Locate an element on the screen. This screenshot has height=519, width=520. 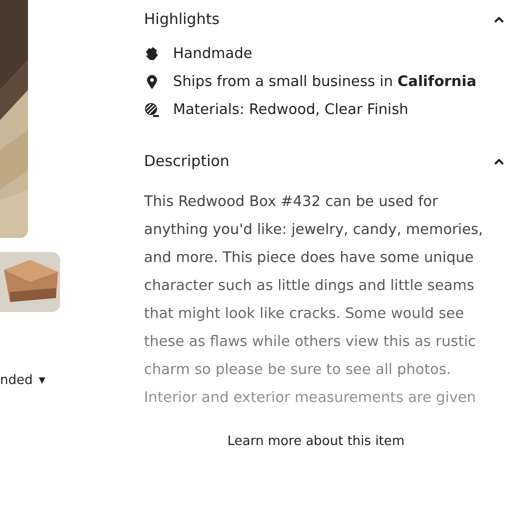
location-pin-icon is located at coordinates (152, 82).